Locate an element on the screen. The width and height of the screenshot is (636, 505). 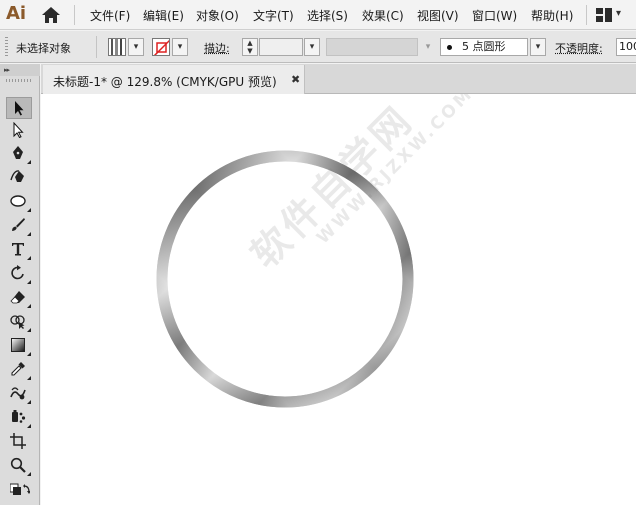
artboard-tool is located at coordinates (19, 442).